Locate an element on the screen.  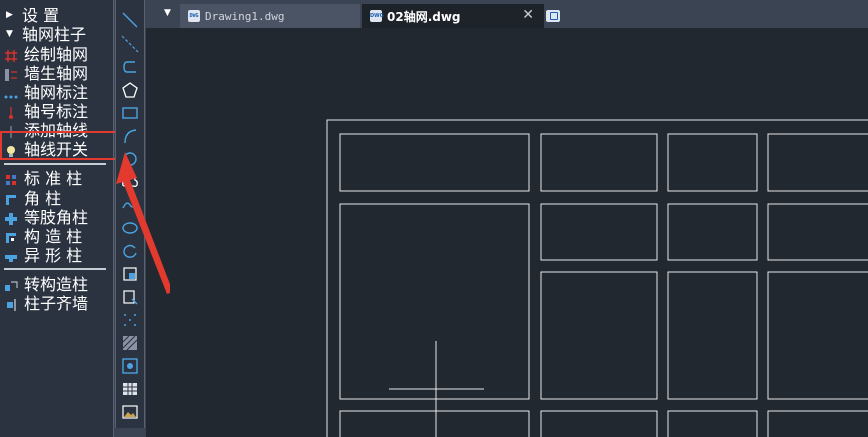
menu-item-standard-column: 标 准 柱 is located at coordinates (57, 178).